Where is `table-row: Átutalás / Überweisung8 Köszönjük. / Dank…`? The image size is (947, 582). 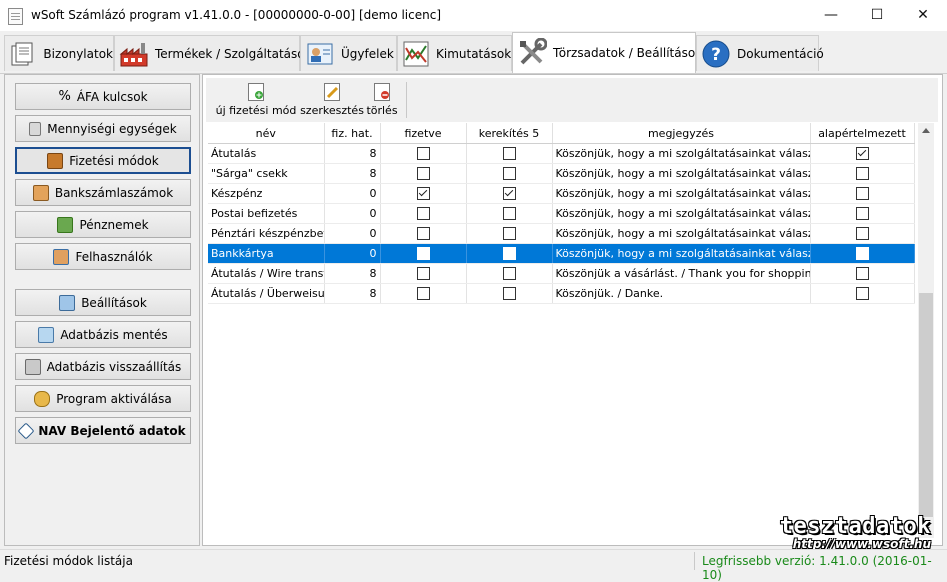 table-row: Átutalás / Überweisung8 Köszönjük. / Dank… is located at coordinates (561, 293).